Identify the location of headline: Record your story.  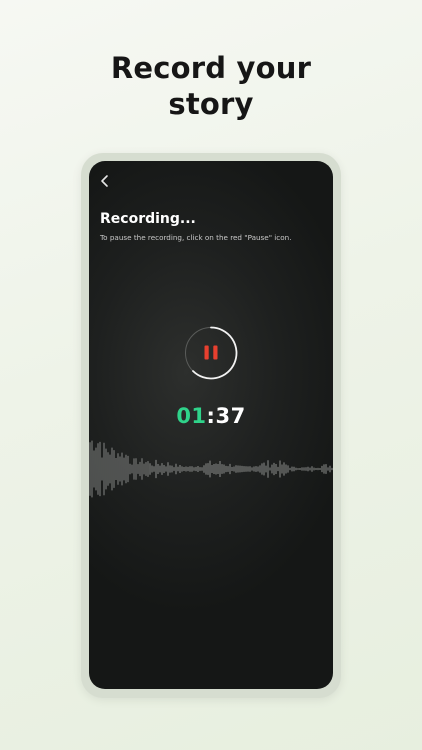
(211, 86).